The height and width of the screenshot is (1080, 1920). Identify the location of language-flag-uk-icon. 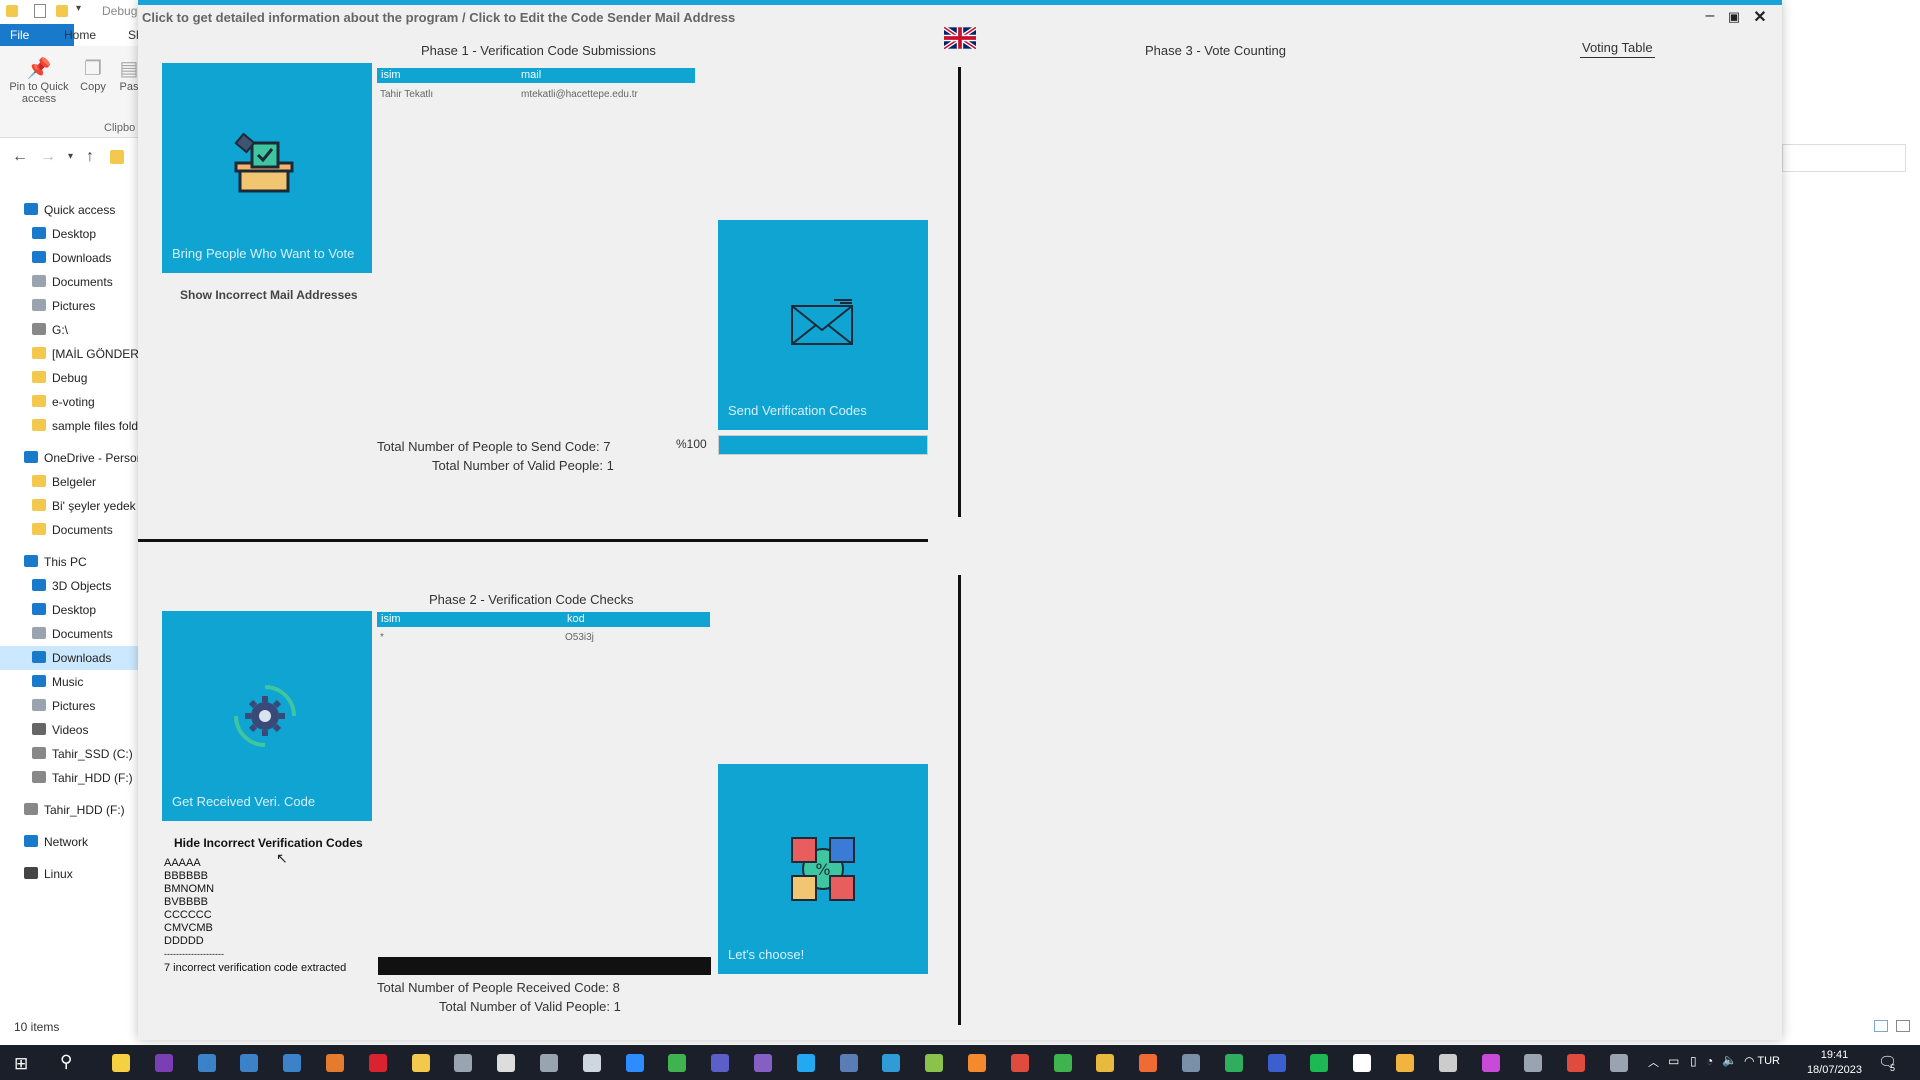
(960, 38).